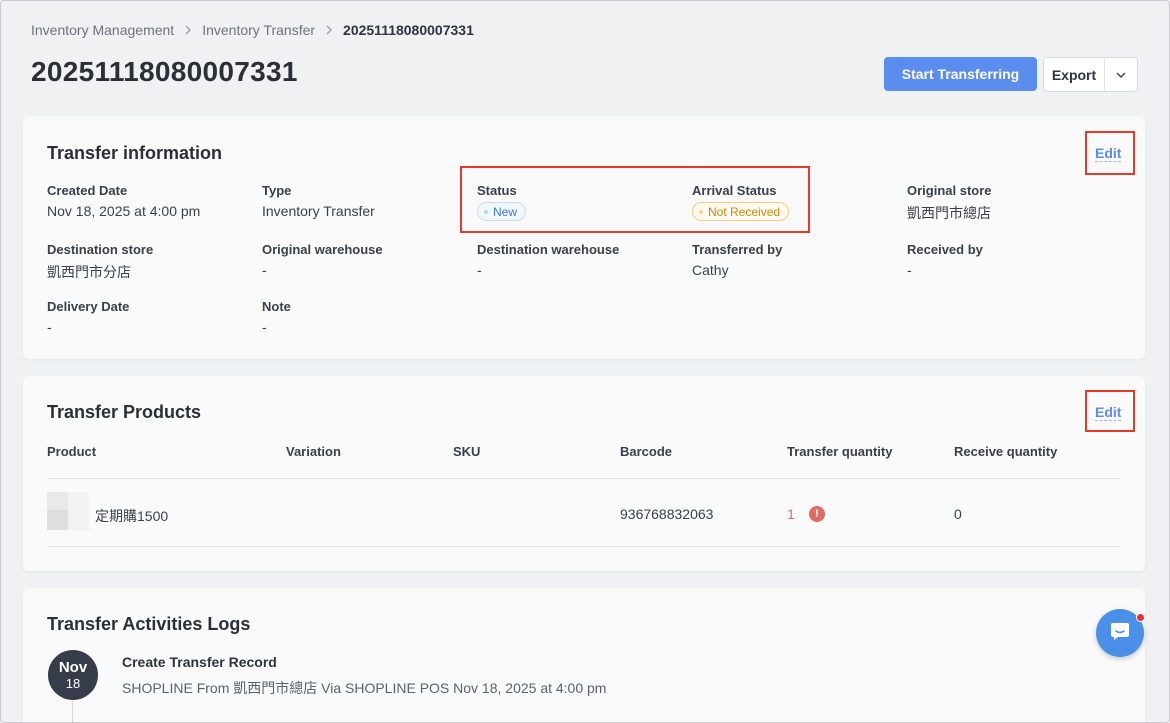  Describe the element at coordinates (1120, 633) in the screenshot. I see `chat-bubble-icon` at that location.